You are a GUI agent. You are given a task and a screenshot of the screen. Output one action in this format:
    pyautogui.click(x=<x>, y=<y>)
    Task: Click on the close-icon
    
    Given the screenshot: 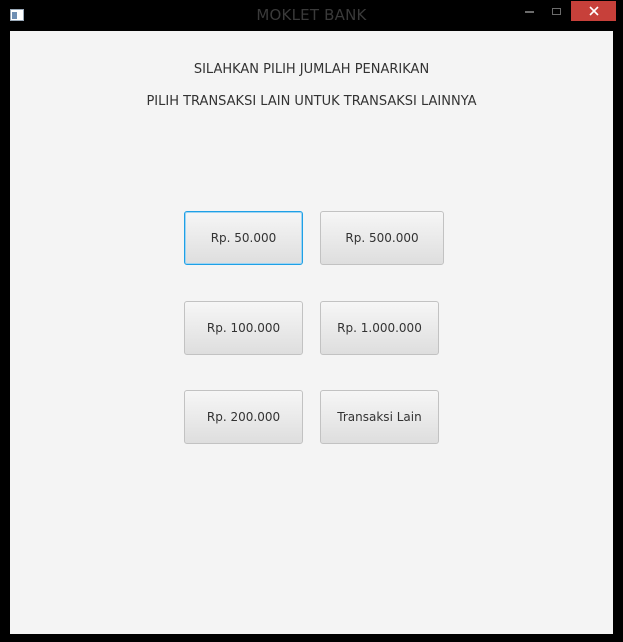 What is the action you would take?
    pyautogui.click(x=593, y=11)
    